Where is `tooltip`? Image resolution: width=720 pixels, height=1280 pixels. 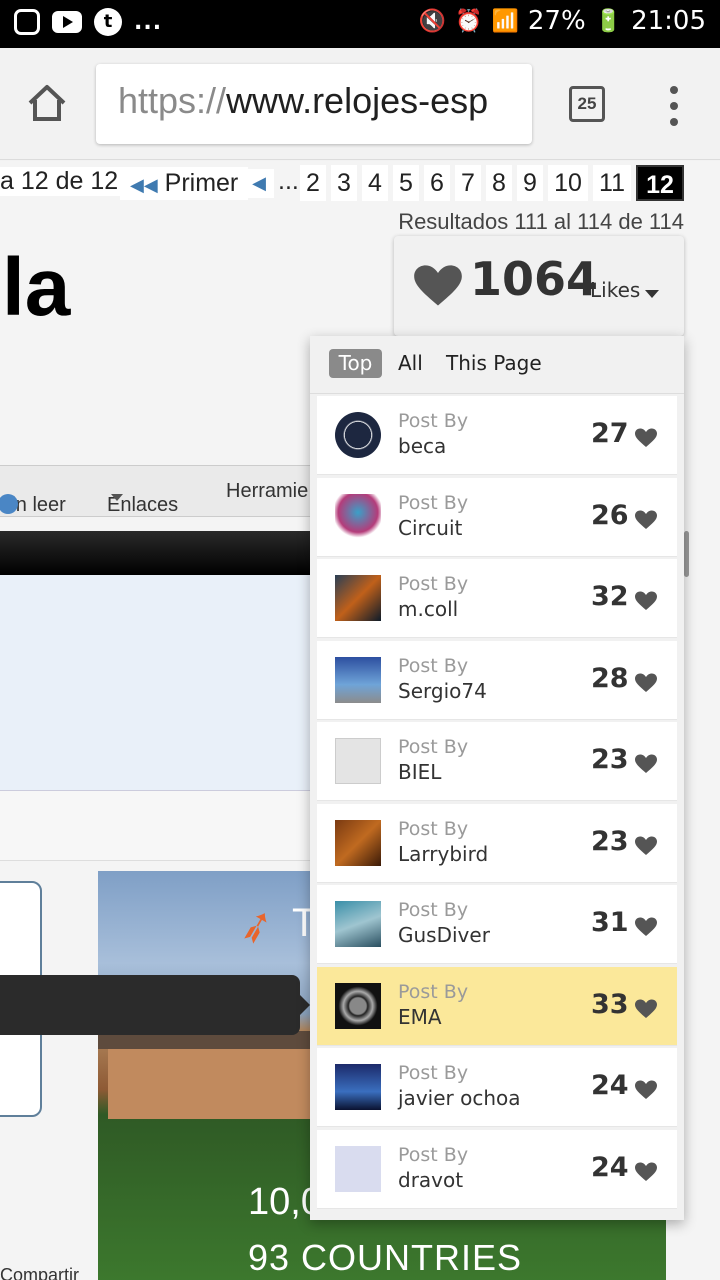
tooltip is located at coordinates (155, 1005).